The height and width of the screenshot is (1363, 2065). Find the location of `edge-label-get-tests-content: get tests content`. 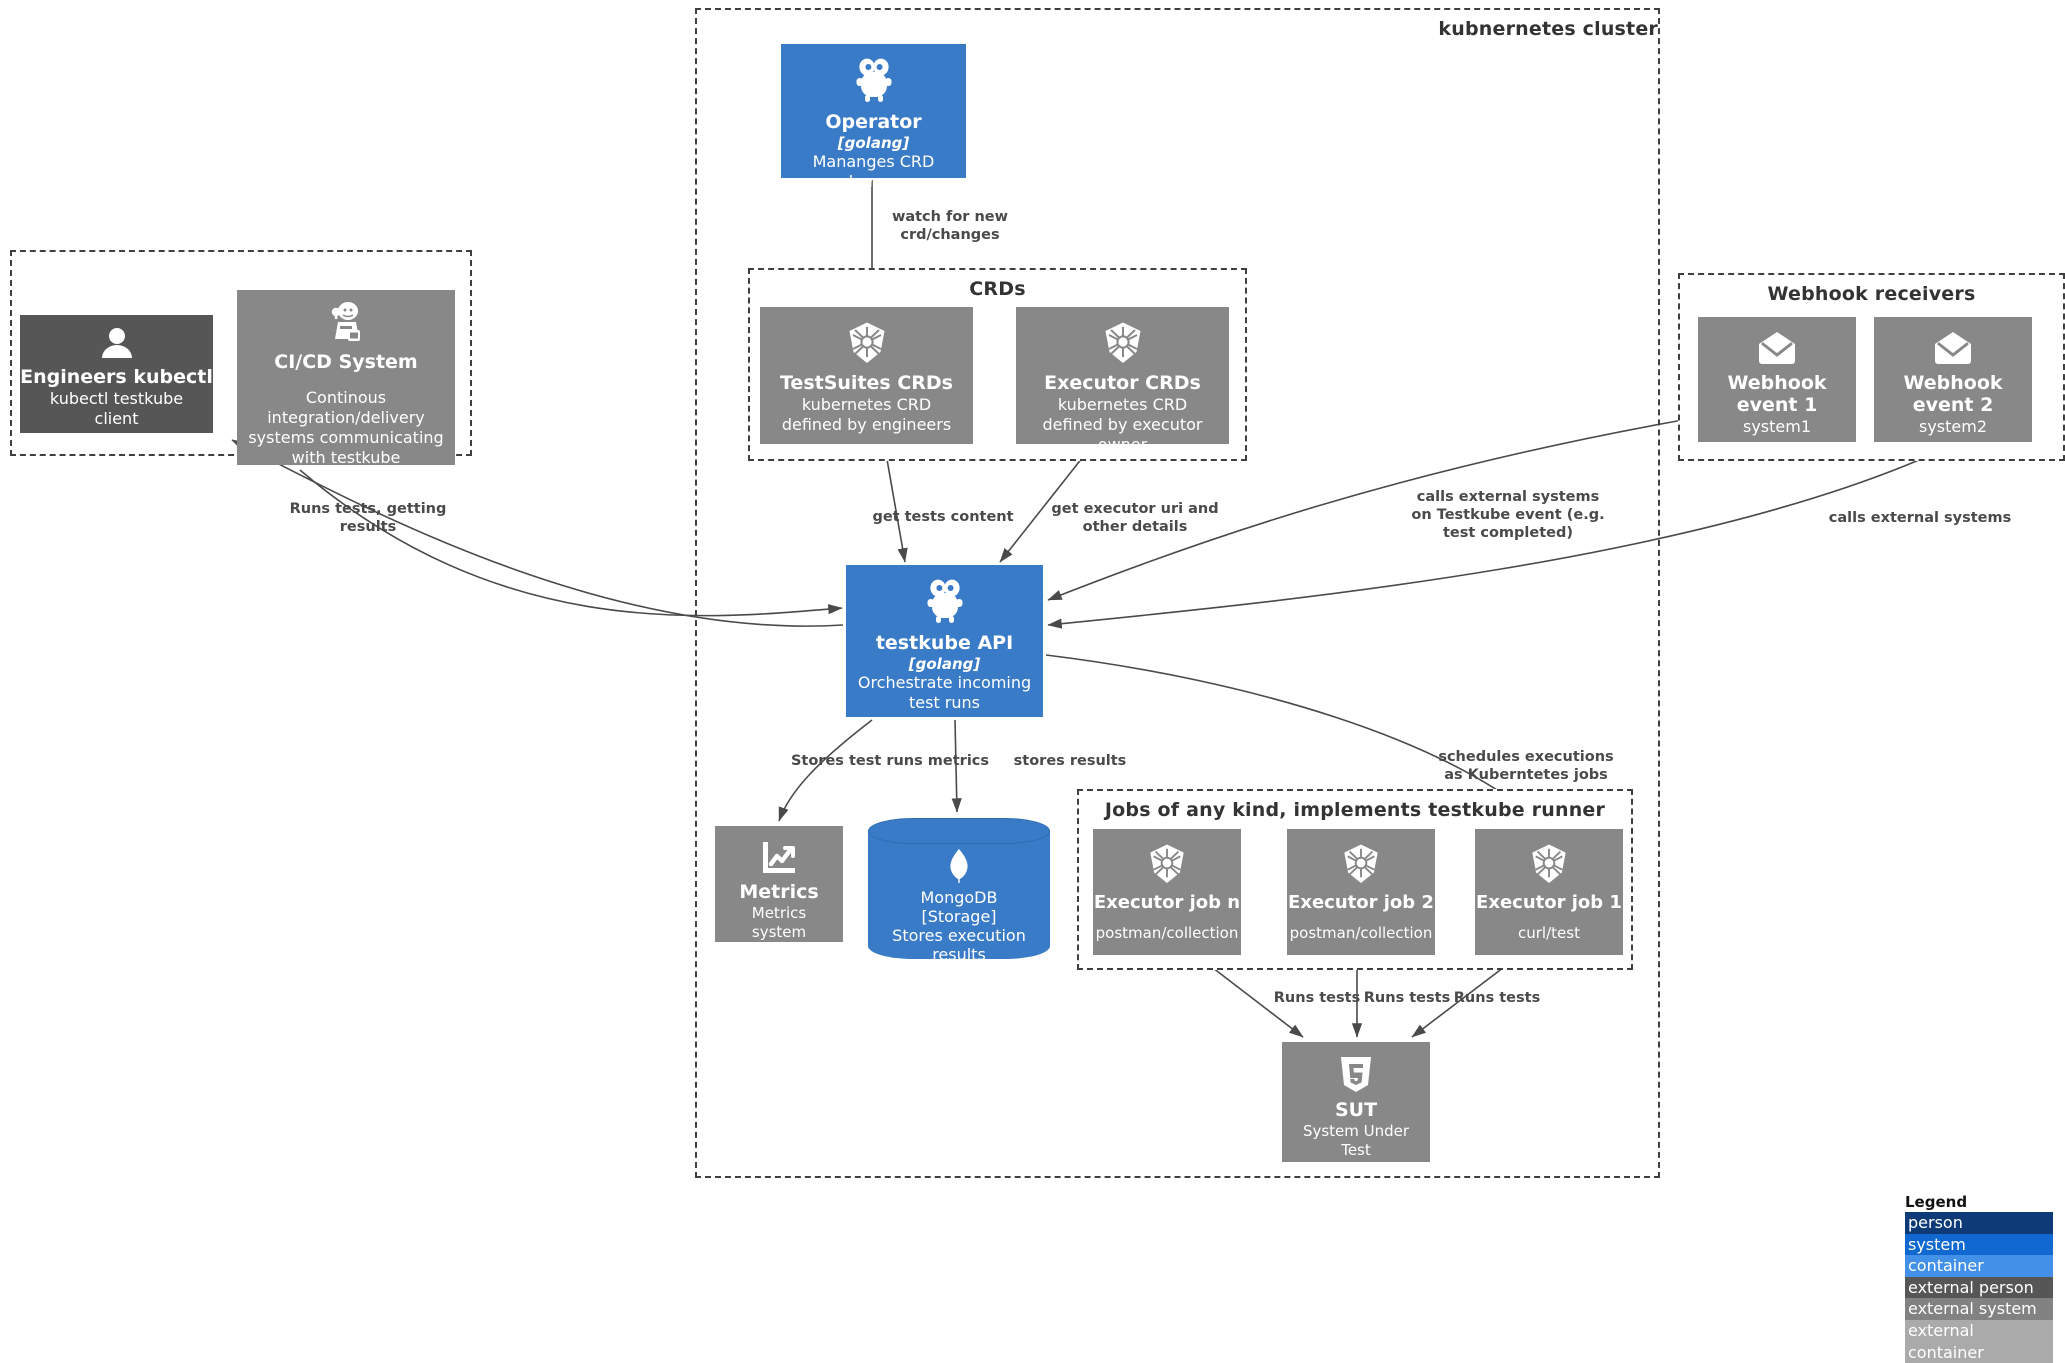

edge-label-get-tests-content: get tests content is located at coordinates (943, 517).